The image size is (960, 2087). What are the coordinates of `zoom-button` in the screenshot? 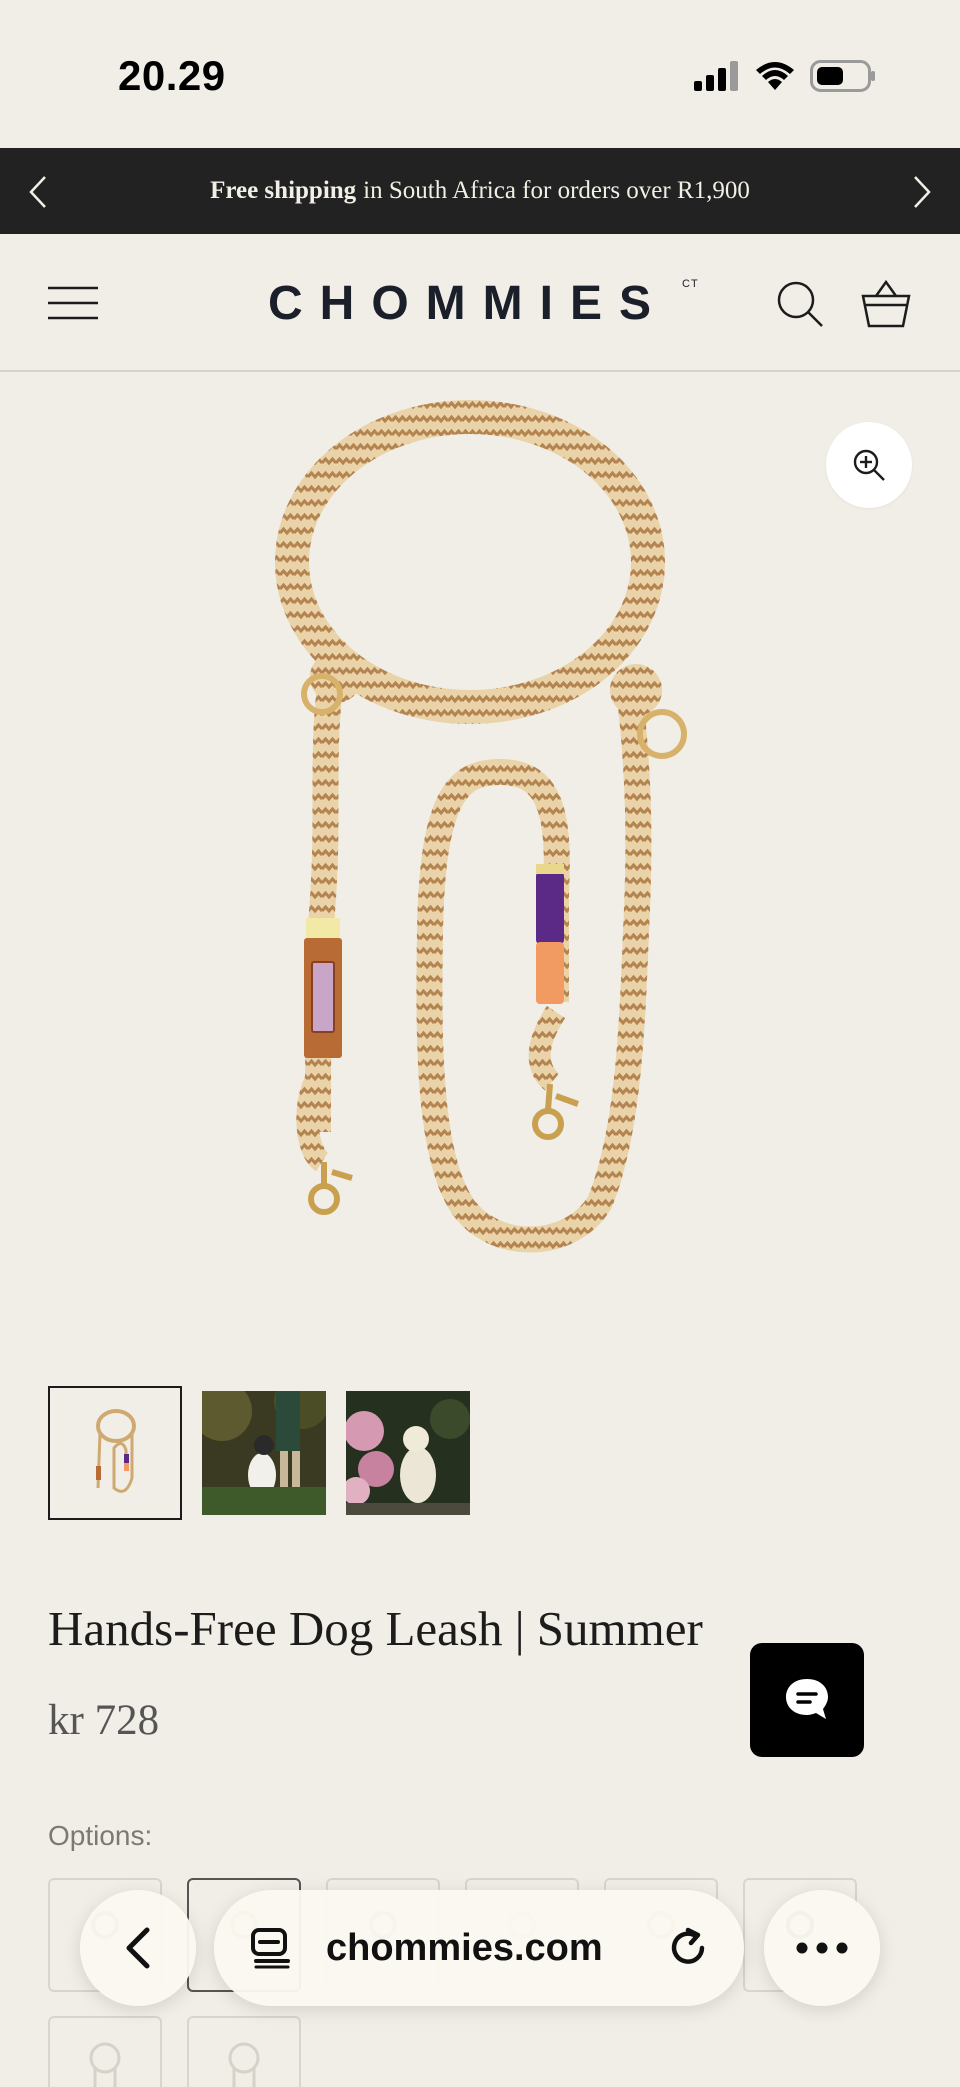 It's located at (869, 465).